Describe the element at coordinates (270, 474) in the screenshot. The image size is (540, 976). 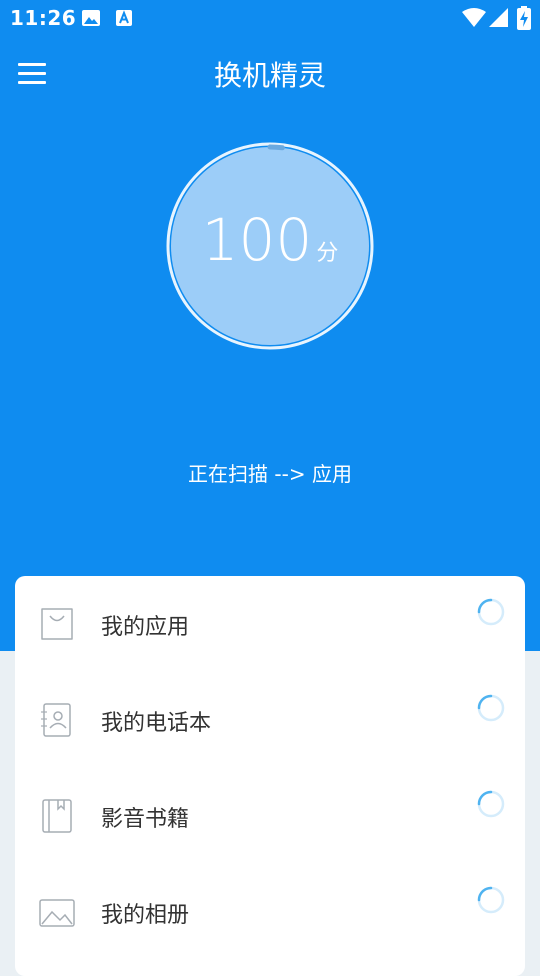
I see `scan-status-text: 正在扫描 --> 应用` at that location.